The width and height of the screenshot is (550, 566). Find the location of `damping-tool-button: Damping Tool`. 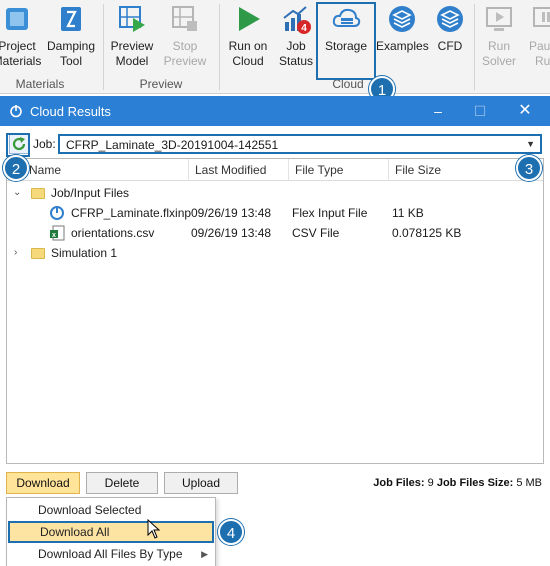

damping-tool-button: Damping Tool is located at coordinates (71, 36).